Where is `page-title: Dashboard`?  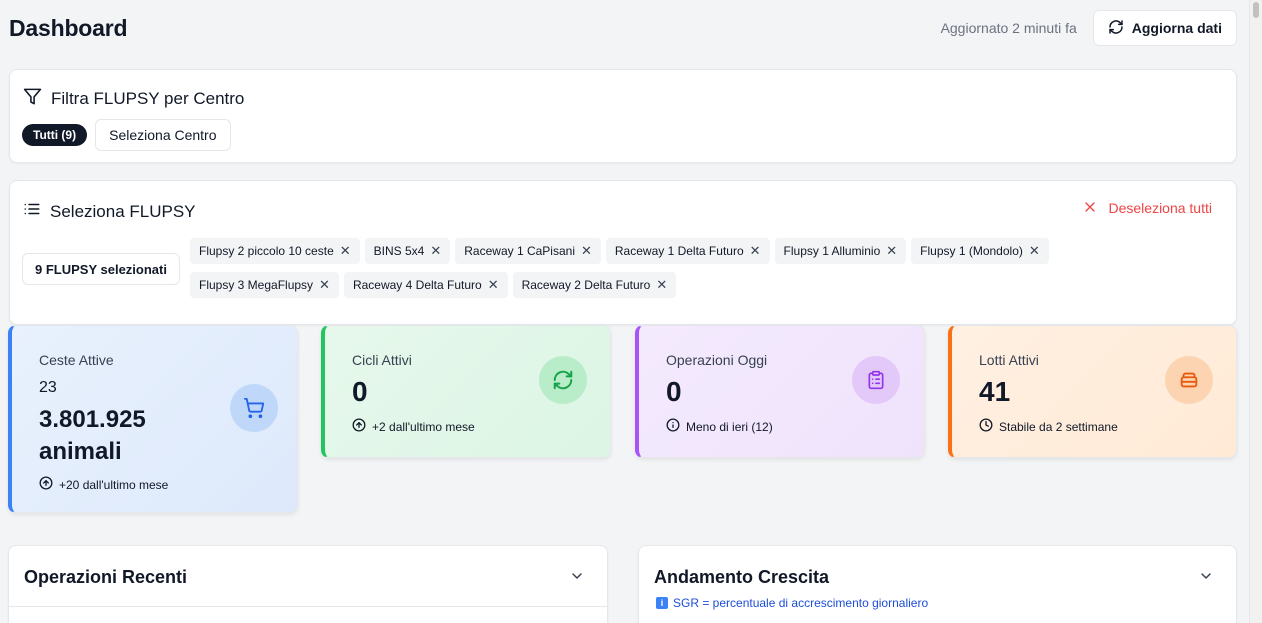
page-title: Dashboard is located at coordinates (68, 27).